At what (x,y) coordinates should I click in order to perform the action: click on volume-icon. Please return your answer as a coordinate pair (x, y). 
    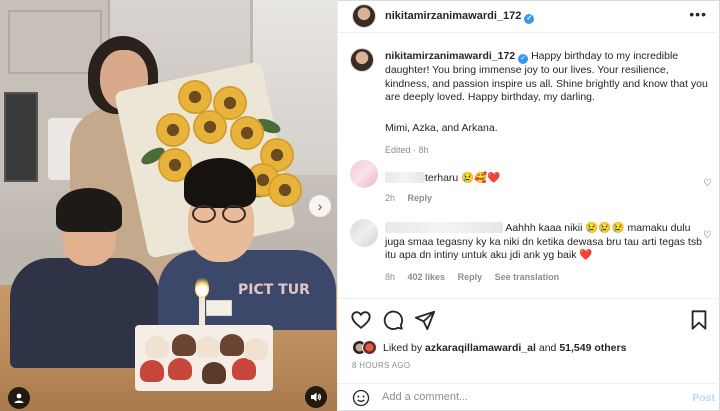
    Looking at the image, I should click on (316, 397).